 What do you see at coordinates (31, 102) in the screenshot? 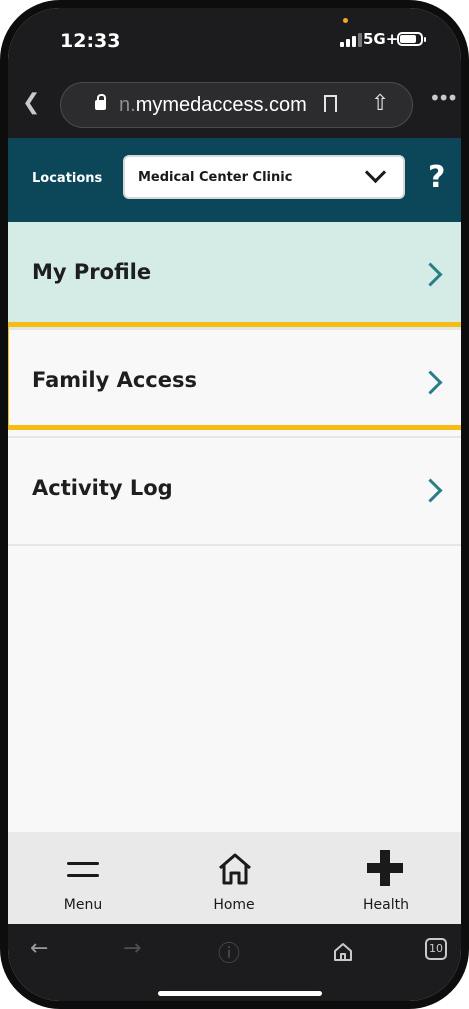
I see `back-chevron-icon: ❮` at bounding box center [31, 102].